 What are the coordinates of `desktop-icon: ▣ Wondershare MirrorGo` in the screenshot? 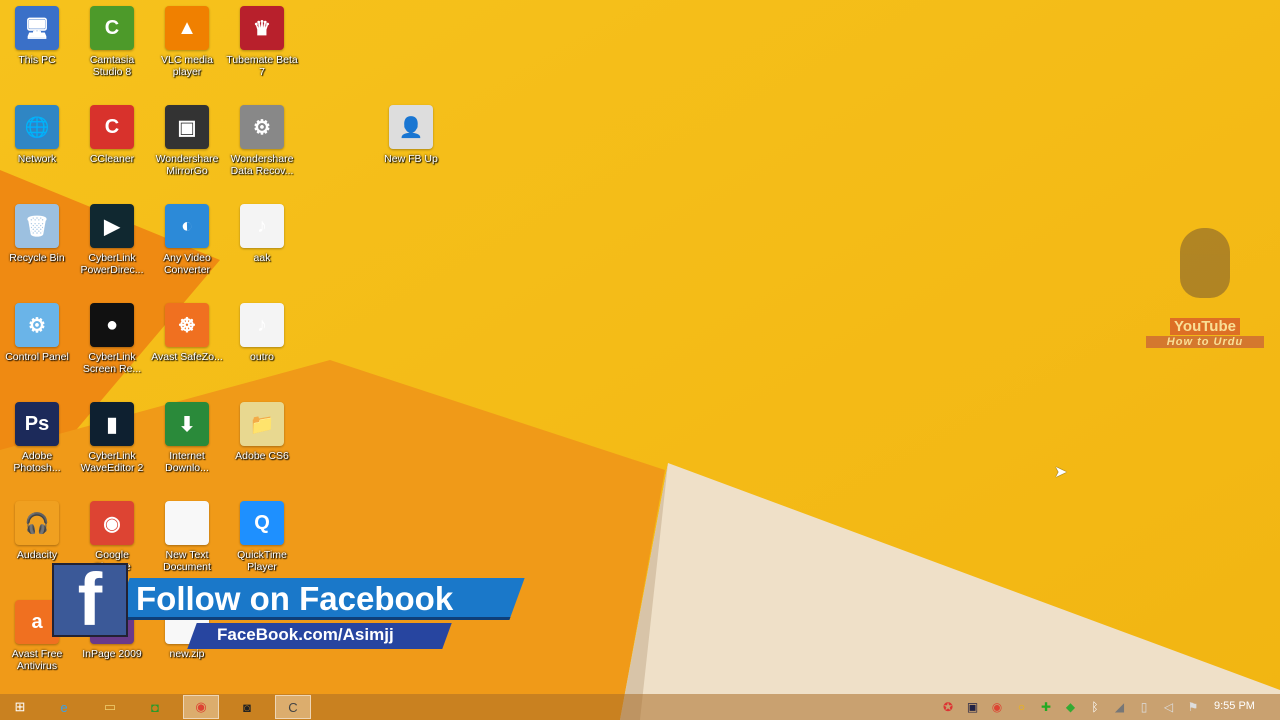 It's located at (187, 141).